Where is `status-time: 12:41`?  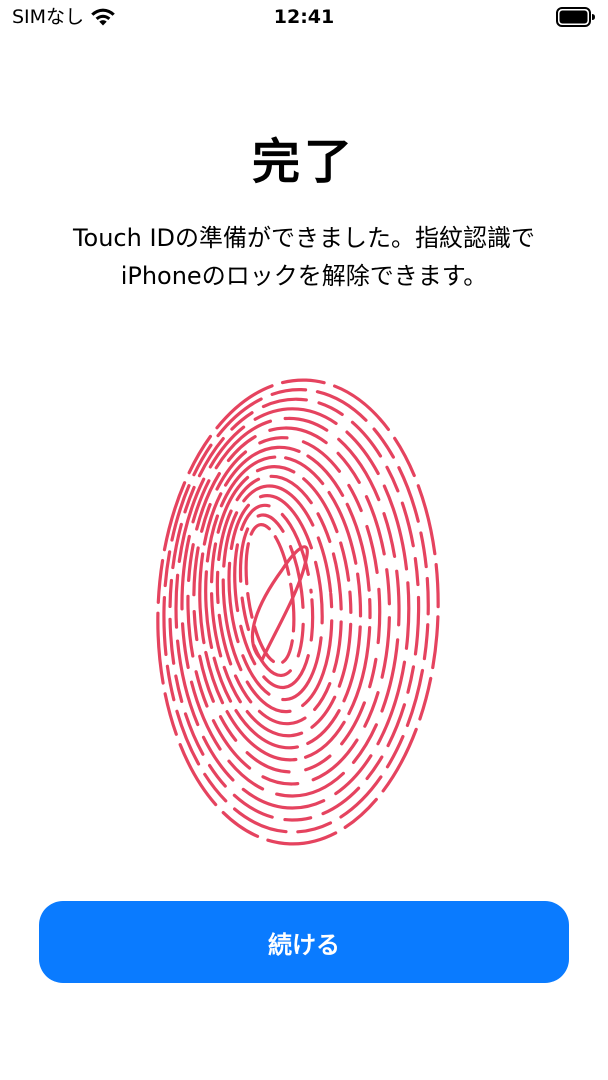 status-time: 12:41 is located at coordinates (304, 17).